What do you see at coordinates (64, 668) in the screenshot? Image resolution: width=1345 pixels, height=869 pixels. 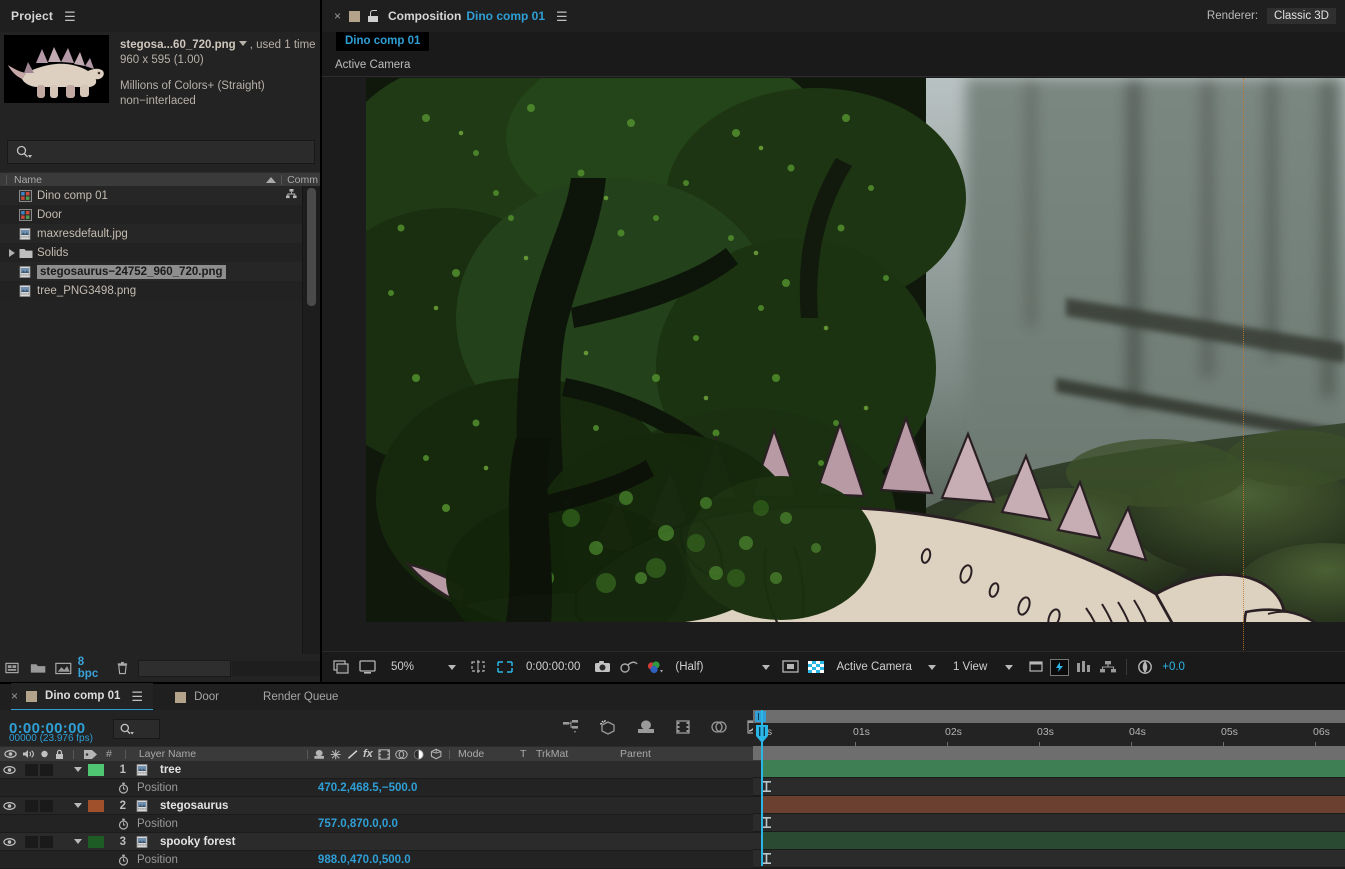 I see `project-settings-icon` at bounding box center [64, 668].